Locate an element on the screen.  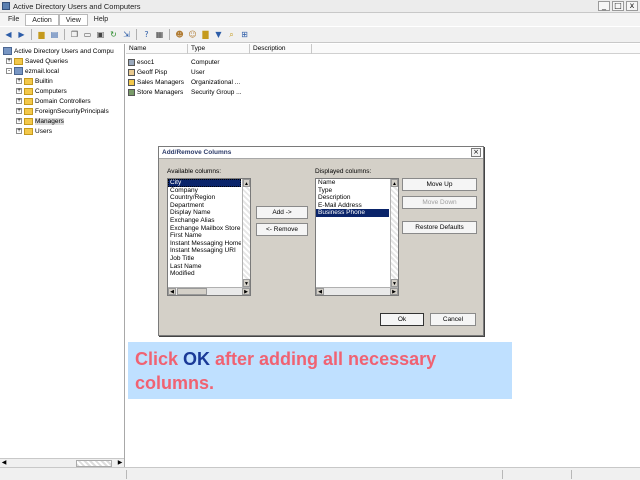
available-horizontal-scrollbar: ◀ ▶ is located at coordinates (209, 291).